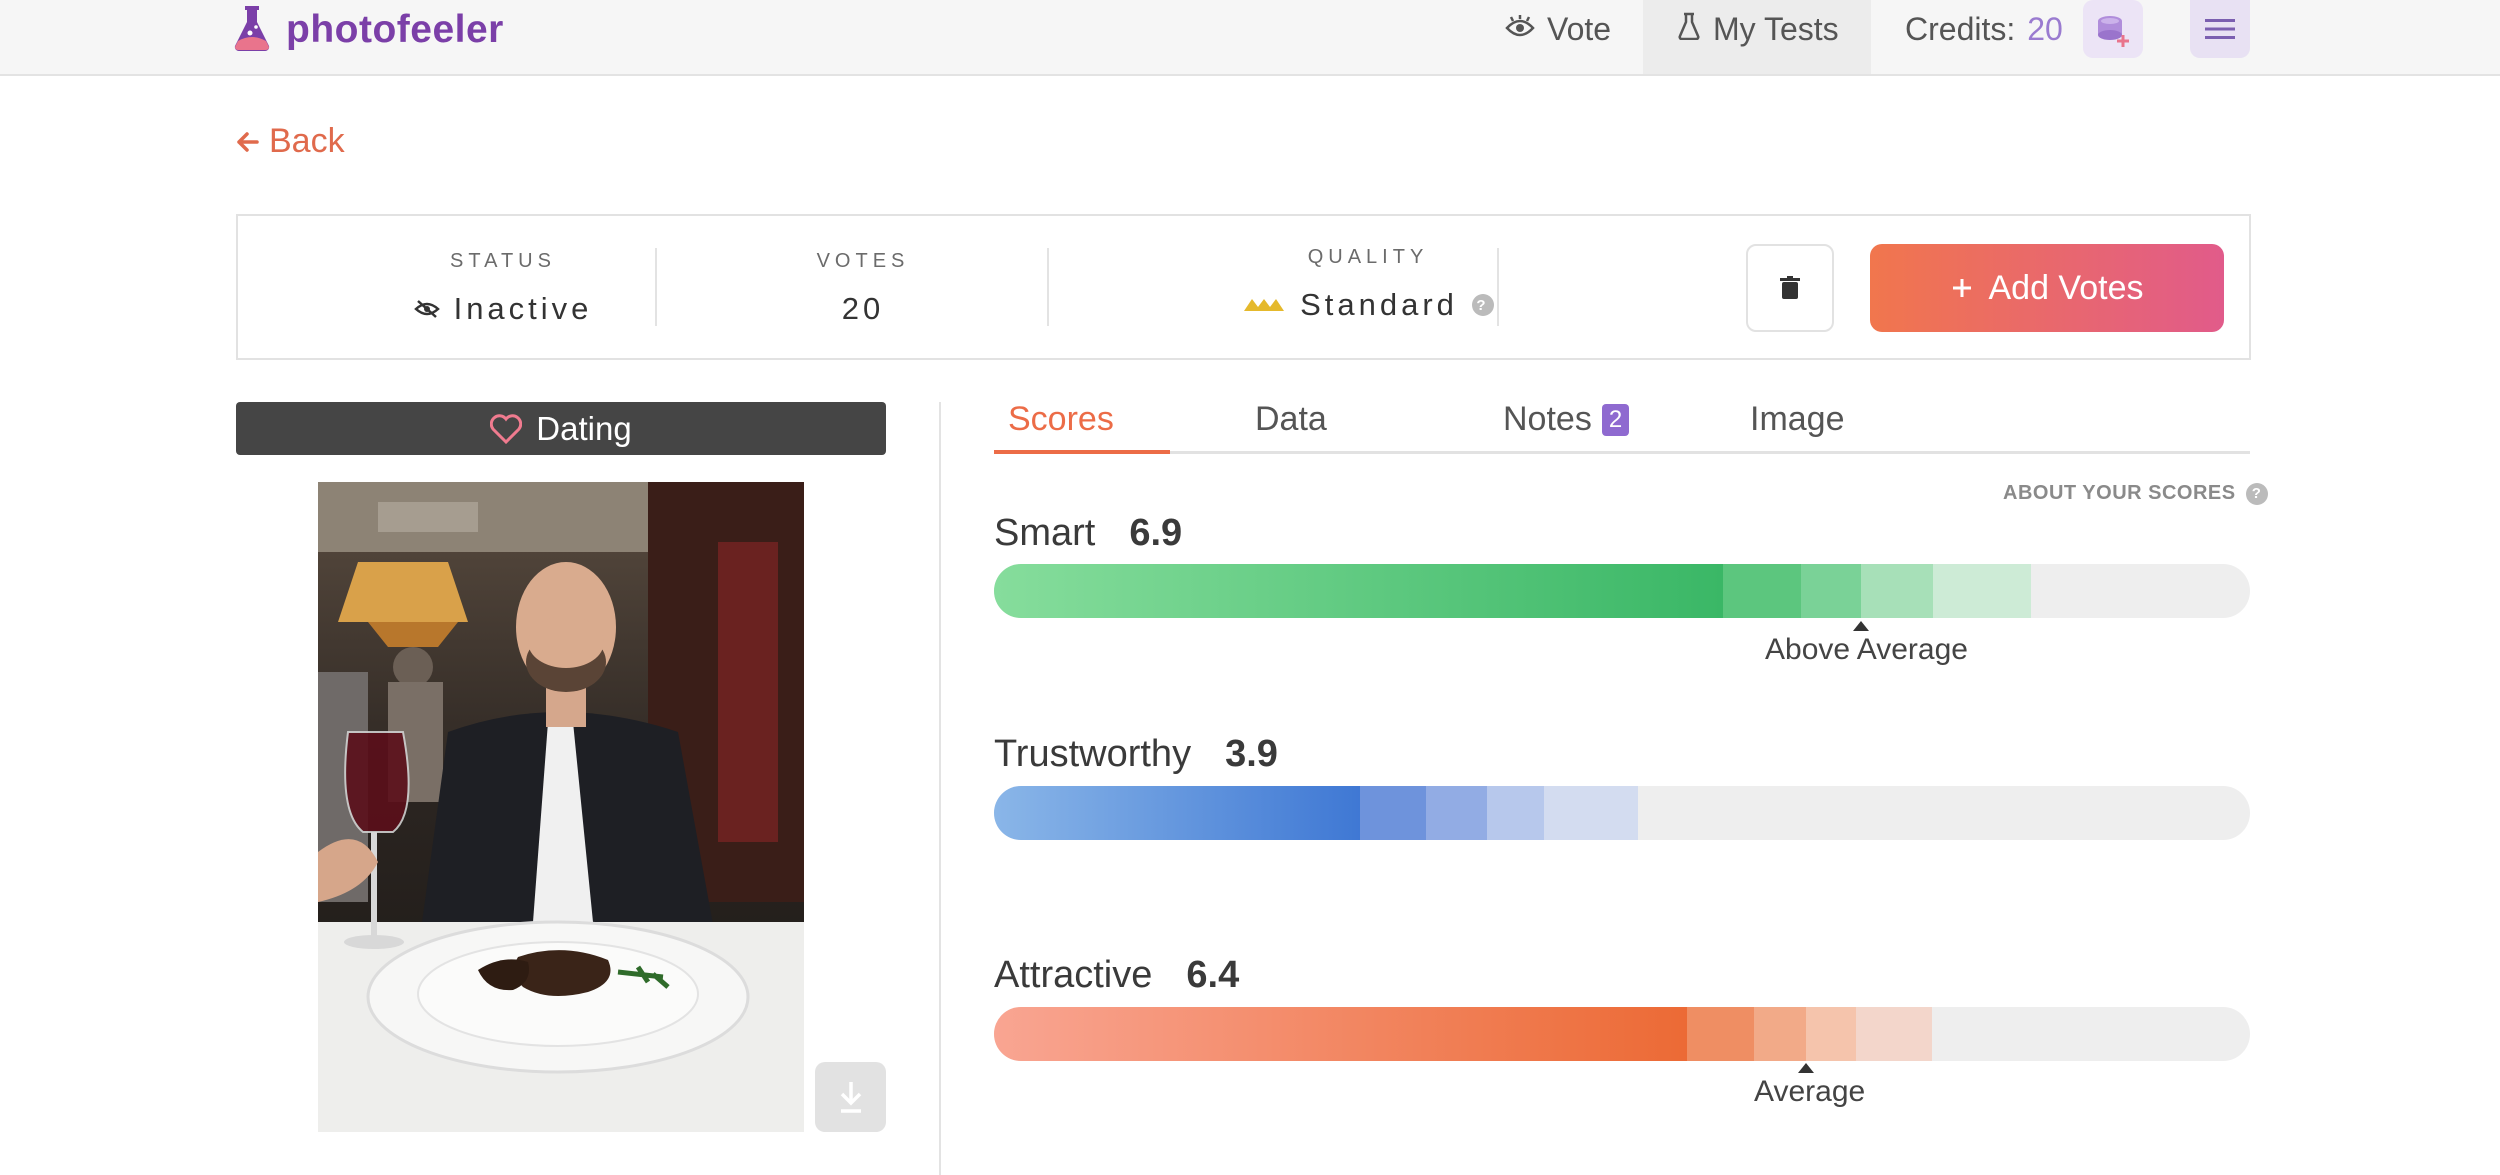  Describe the element at coordinates (2066, 287) in the screenshot. I see `add-votes-label: Add Votes` at that location.